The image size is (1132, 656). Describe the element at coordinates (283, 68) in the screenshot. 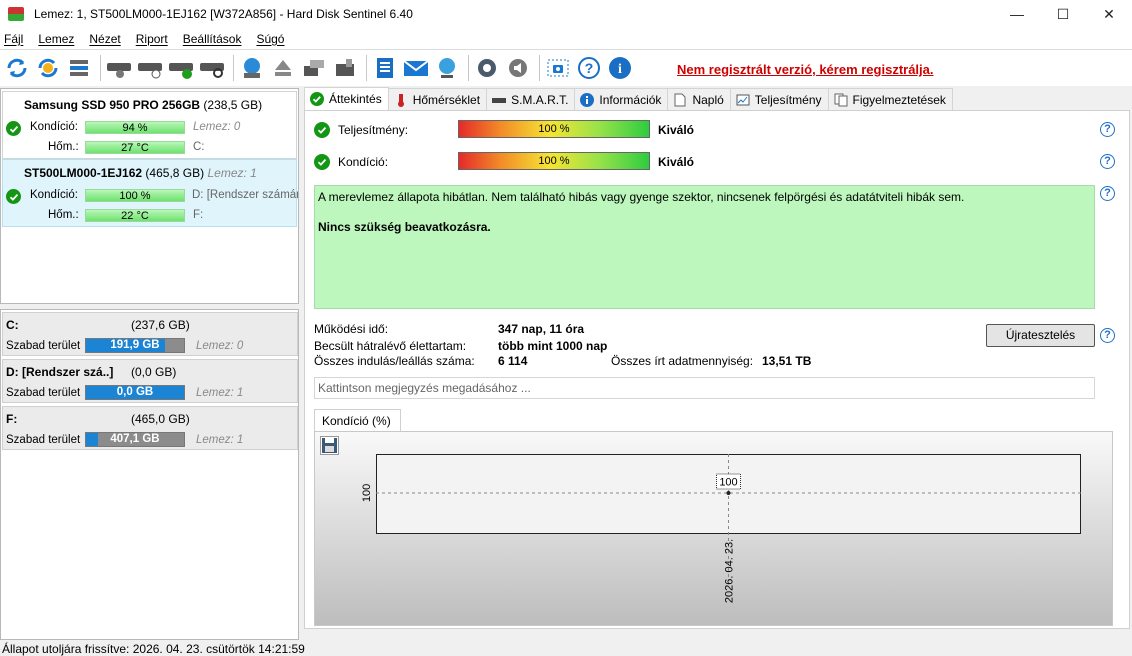

I see `eject-icon` at that location.